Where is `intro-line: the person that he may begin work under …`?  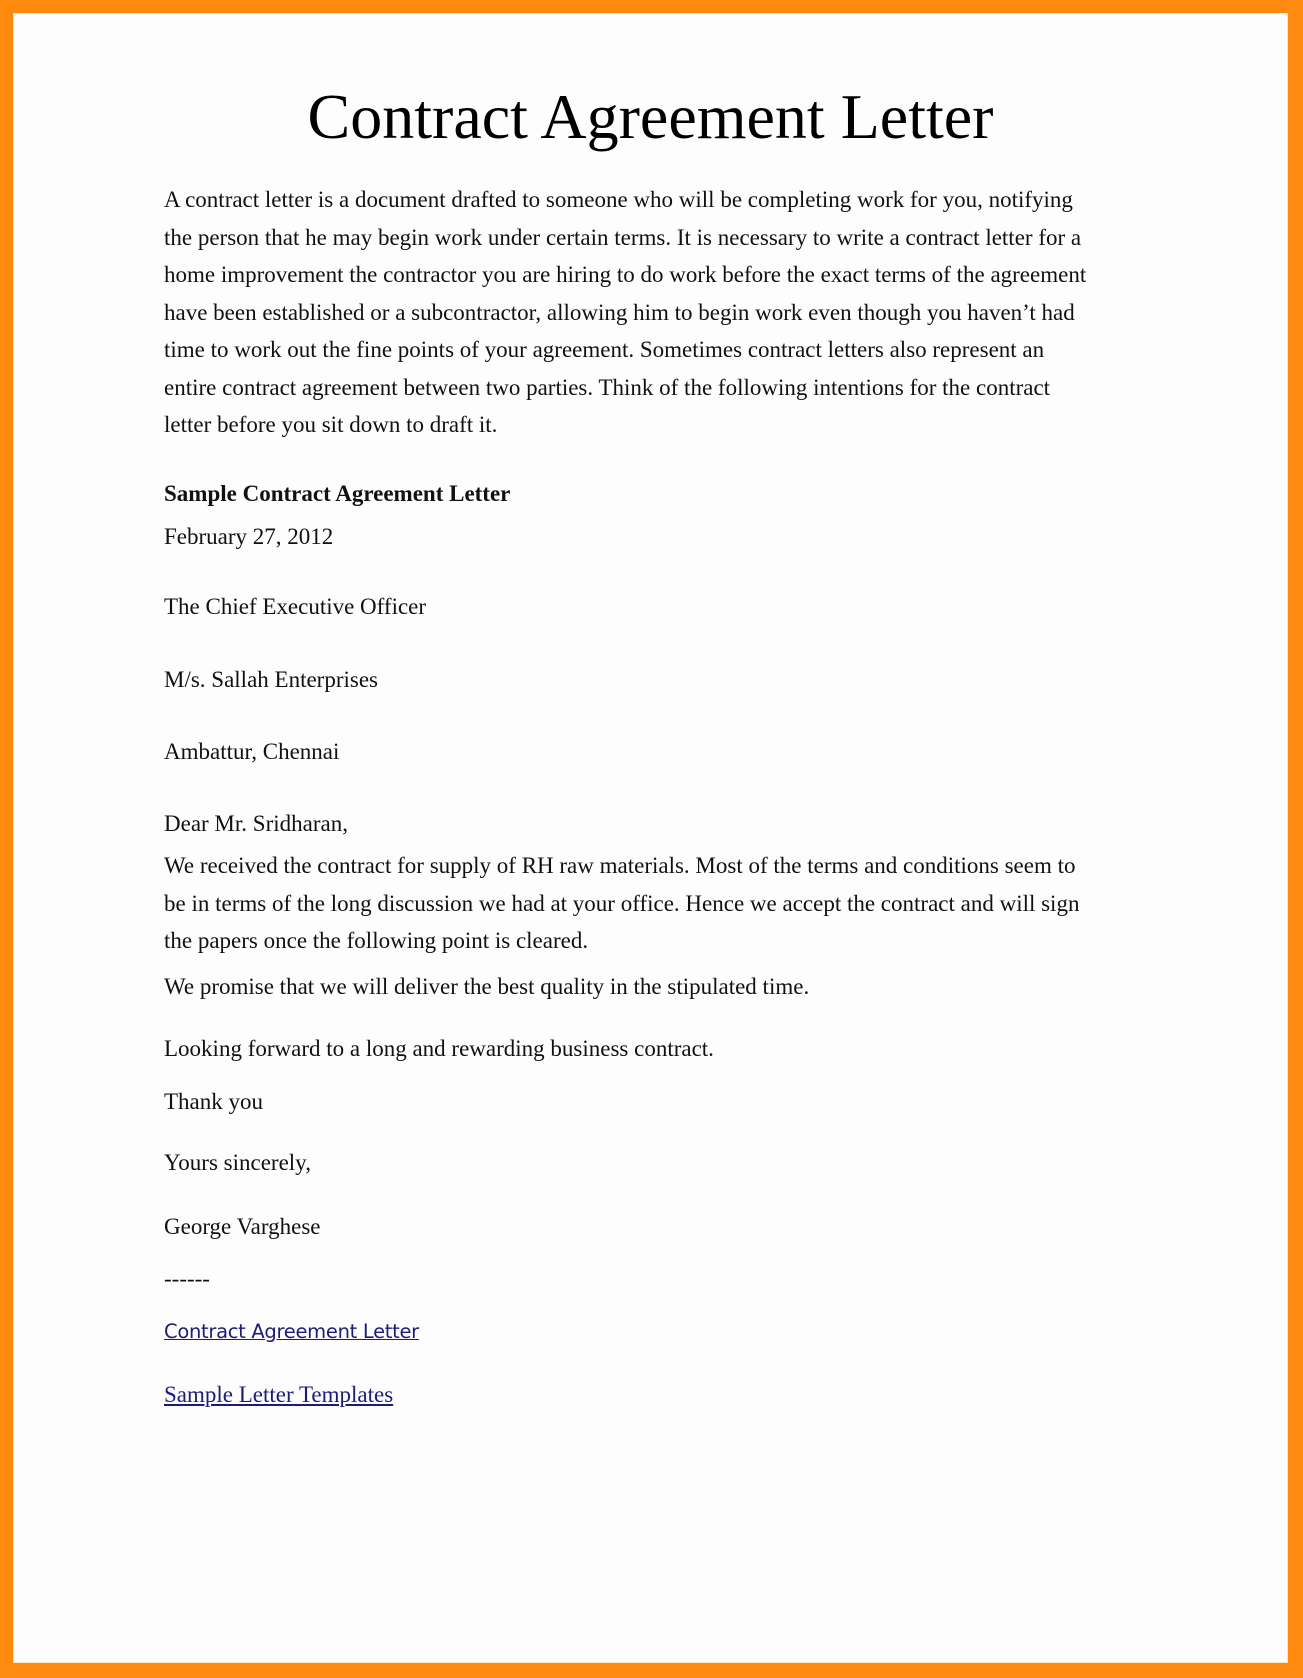 intro-line: the person that he may begin work under … is located at coordinates (623, 237).